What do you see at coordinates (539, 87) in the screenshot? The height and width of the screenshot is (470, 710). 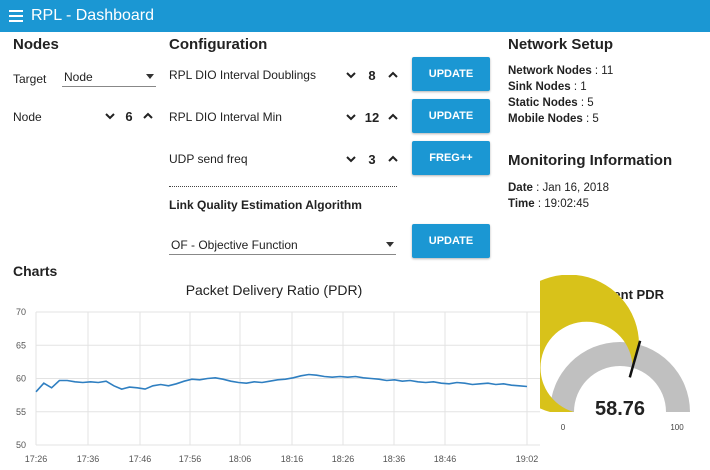 I see `sink-nodes-label: Sink Nodes` at bounding box center [539, 87].